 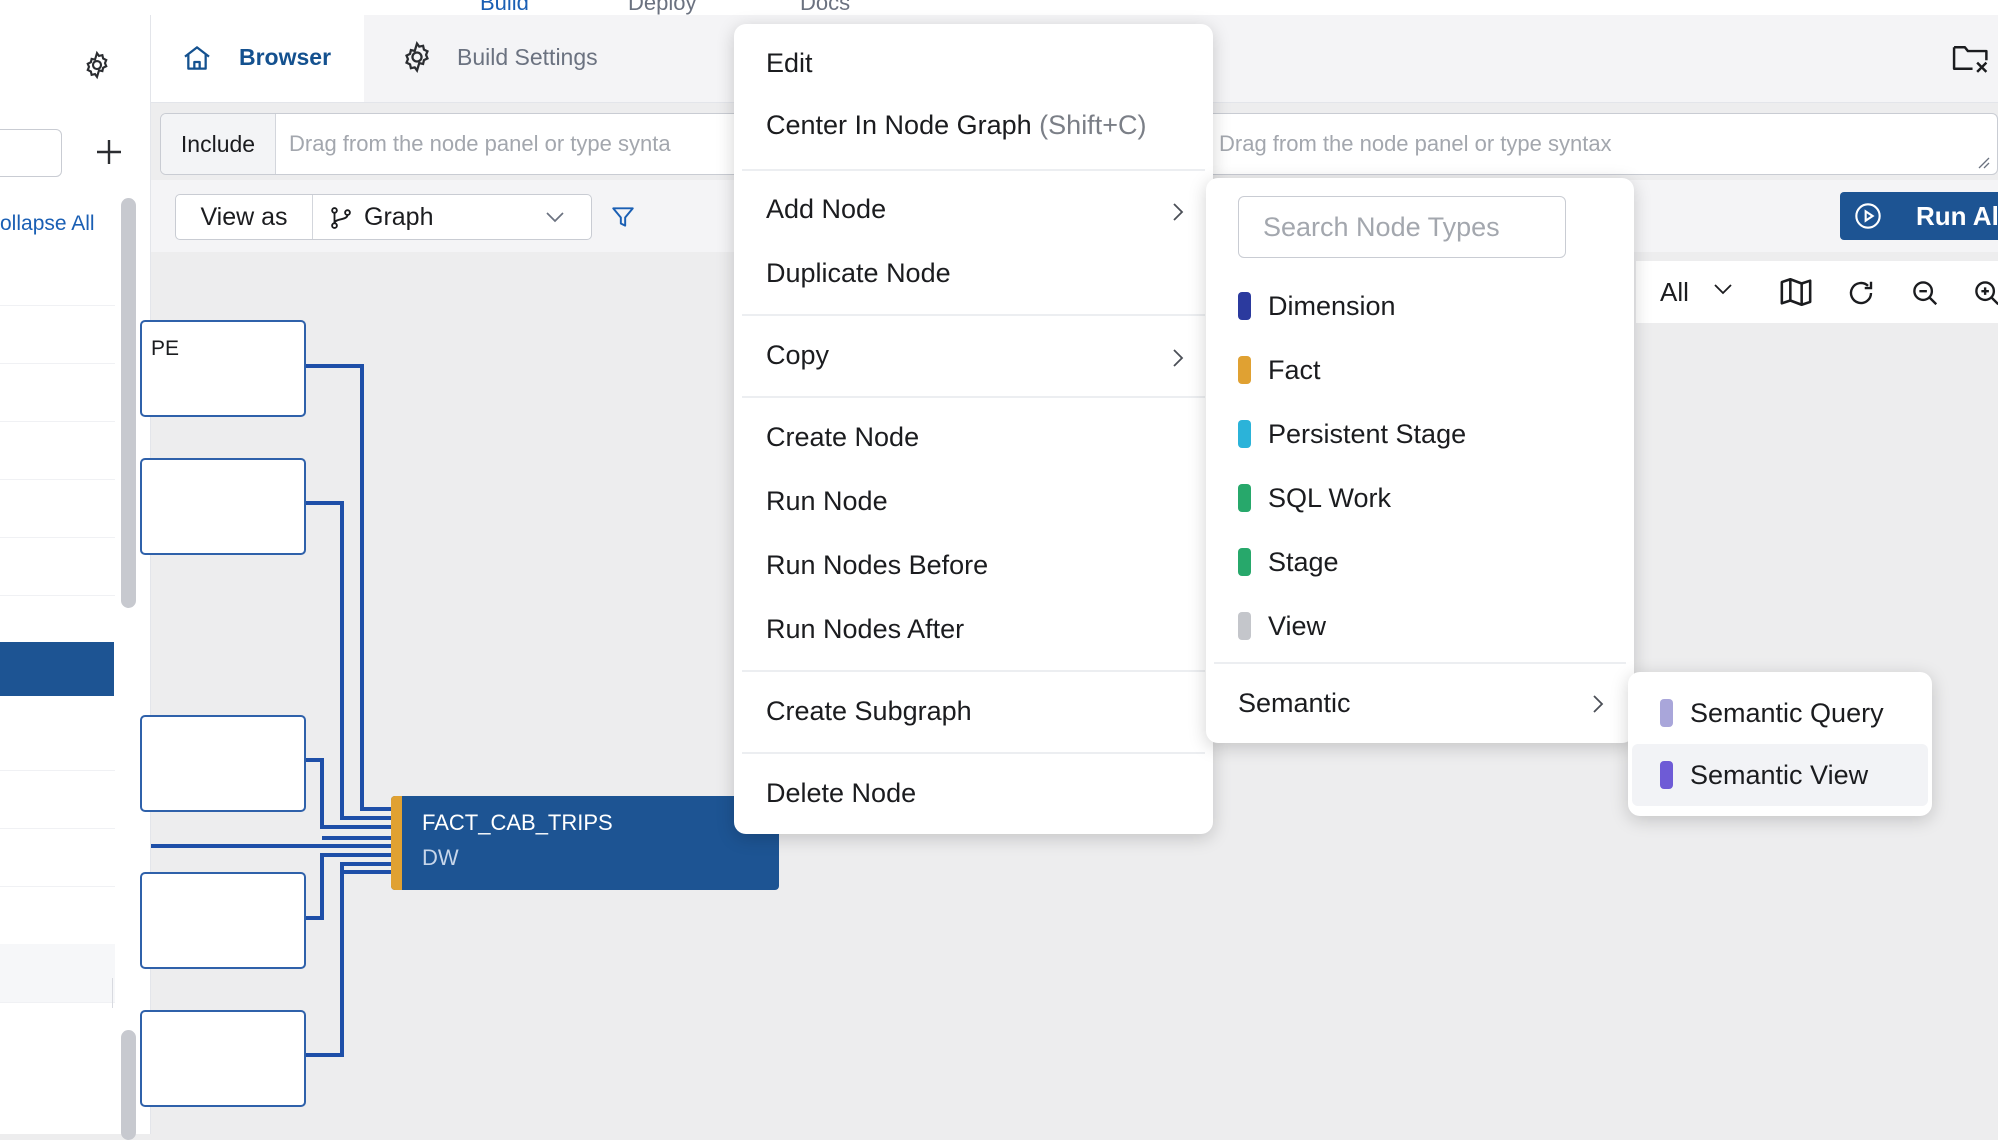 What do you see at coordinates (1297, 626) in the screenshot?
I see `node-type-label: View` at bounding box center [1297, 626].